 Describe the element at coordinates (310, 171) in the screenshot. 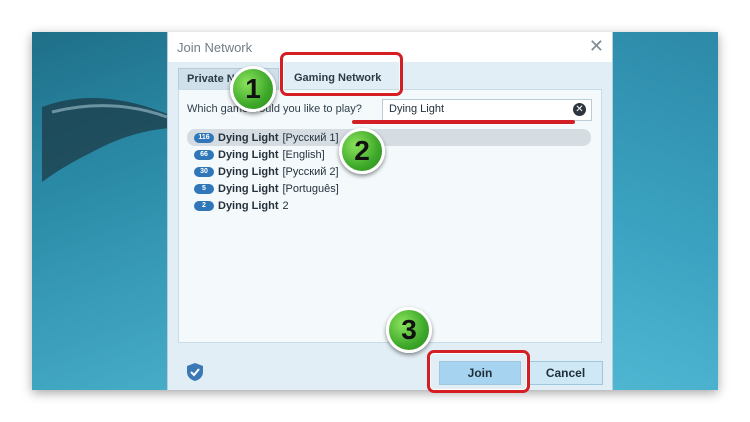

I see `game-variant: [Русский 2]` at that location.